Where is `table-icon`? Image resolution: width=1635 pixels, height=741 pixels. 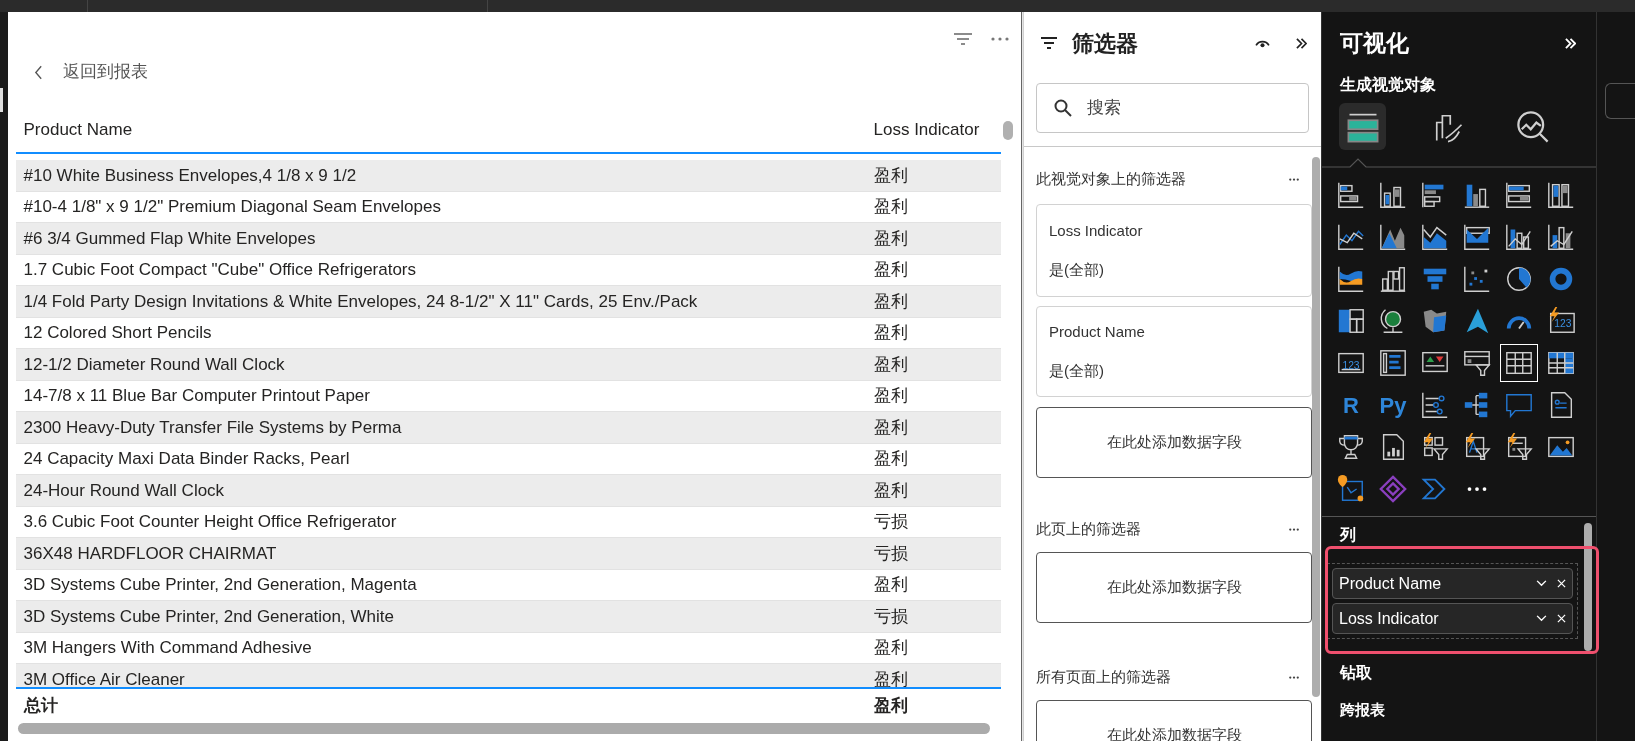
table-icon is located at coordinates (1519, 363).